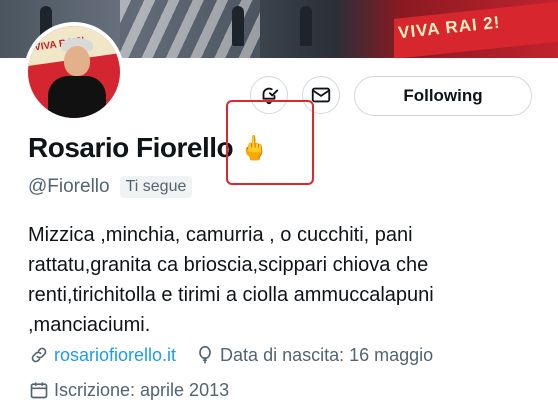 The height and width of the screenshot is (408, 558). I want to click on calendar-icon, so click(39, 390).